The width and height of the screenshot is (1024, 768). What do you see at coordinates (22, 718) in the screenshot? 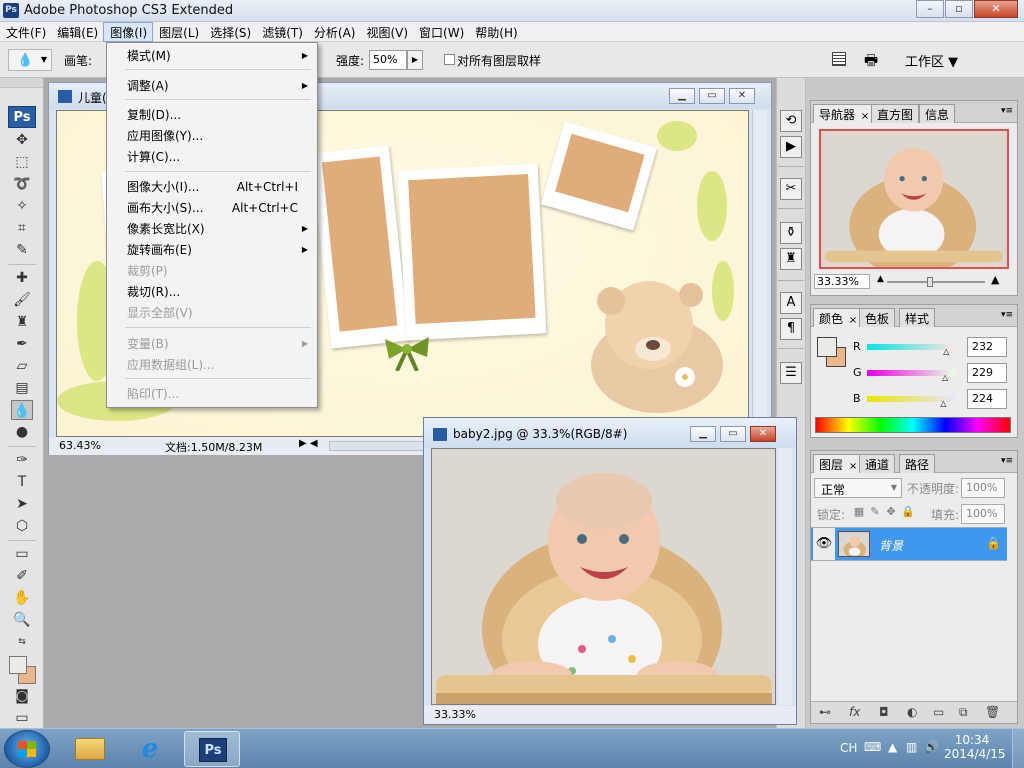
I see `screen-mode-icon: ▭` at bounding box center [22, 718].